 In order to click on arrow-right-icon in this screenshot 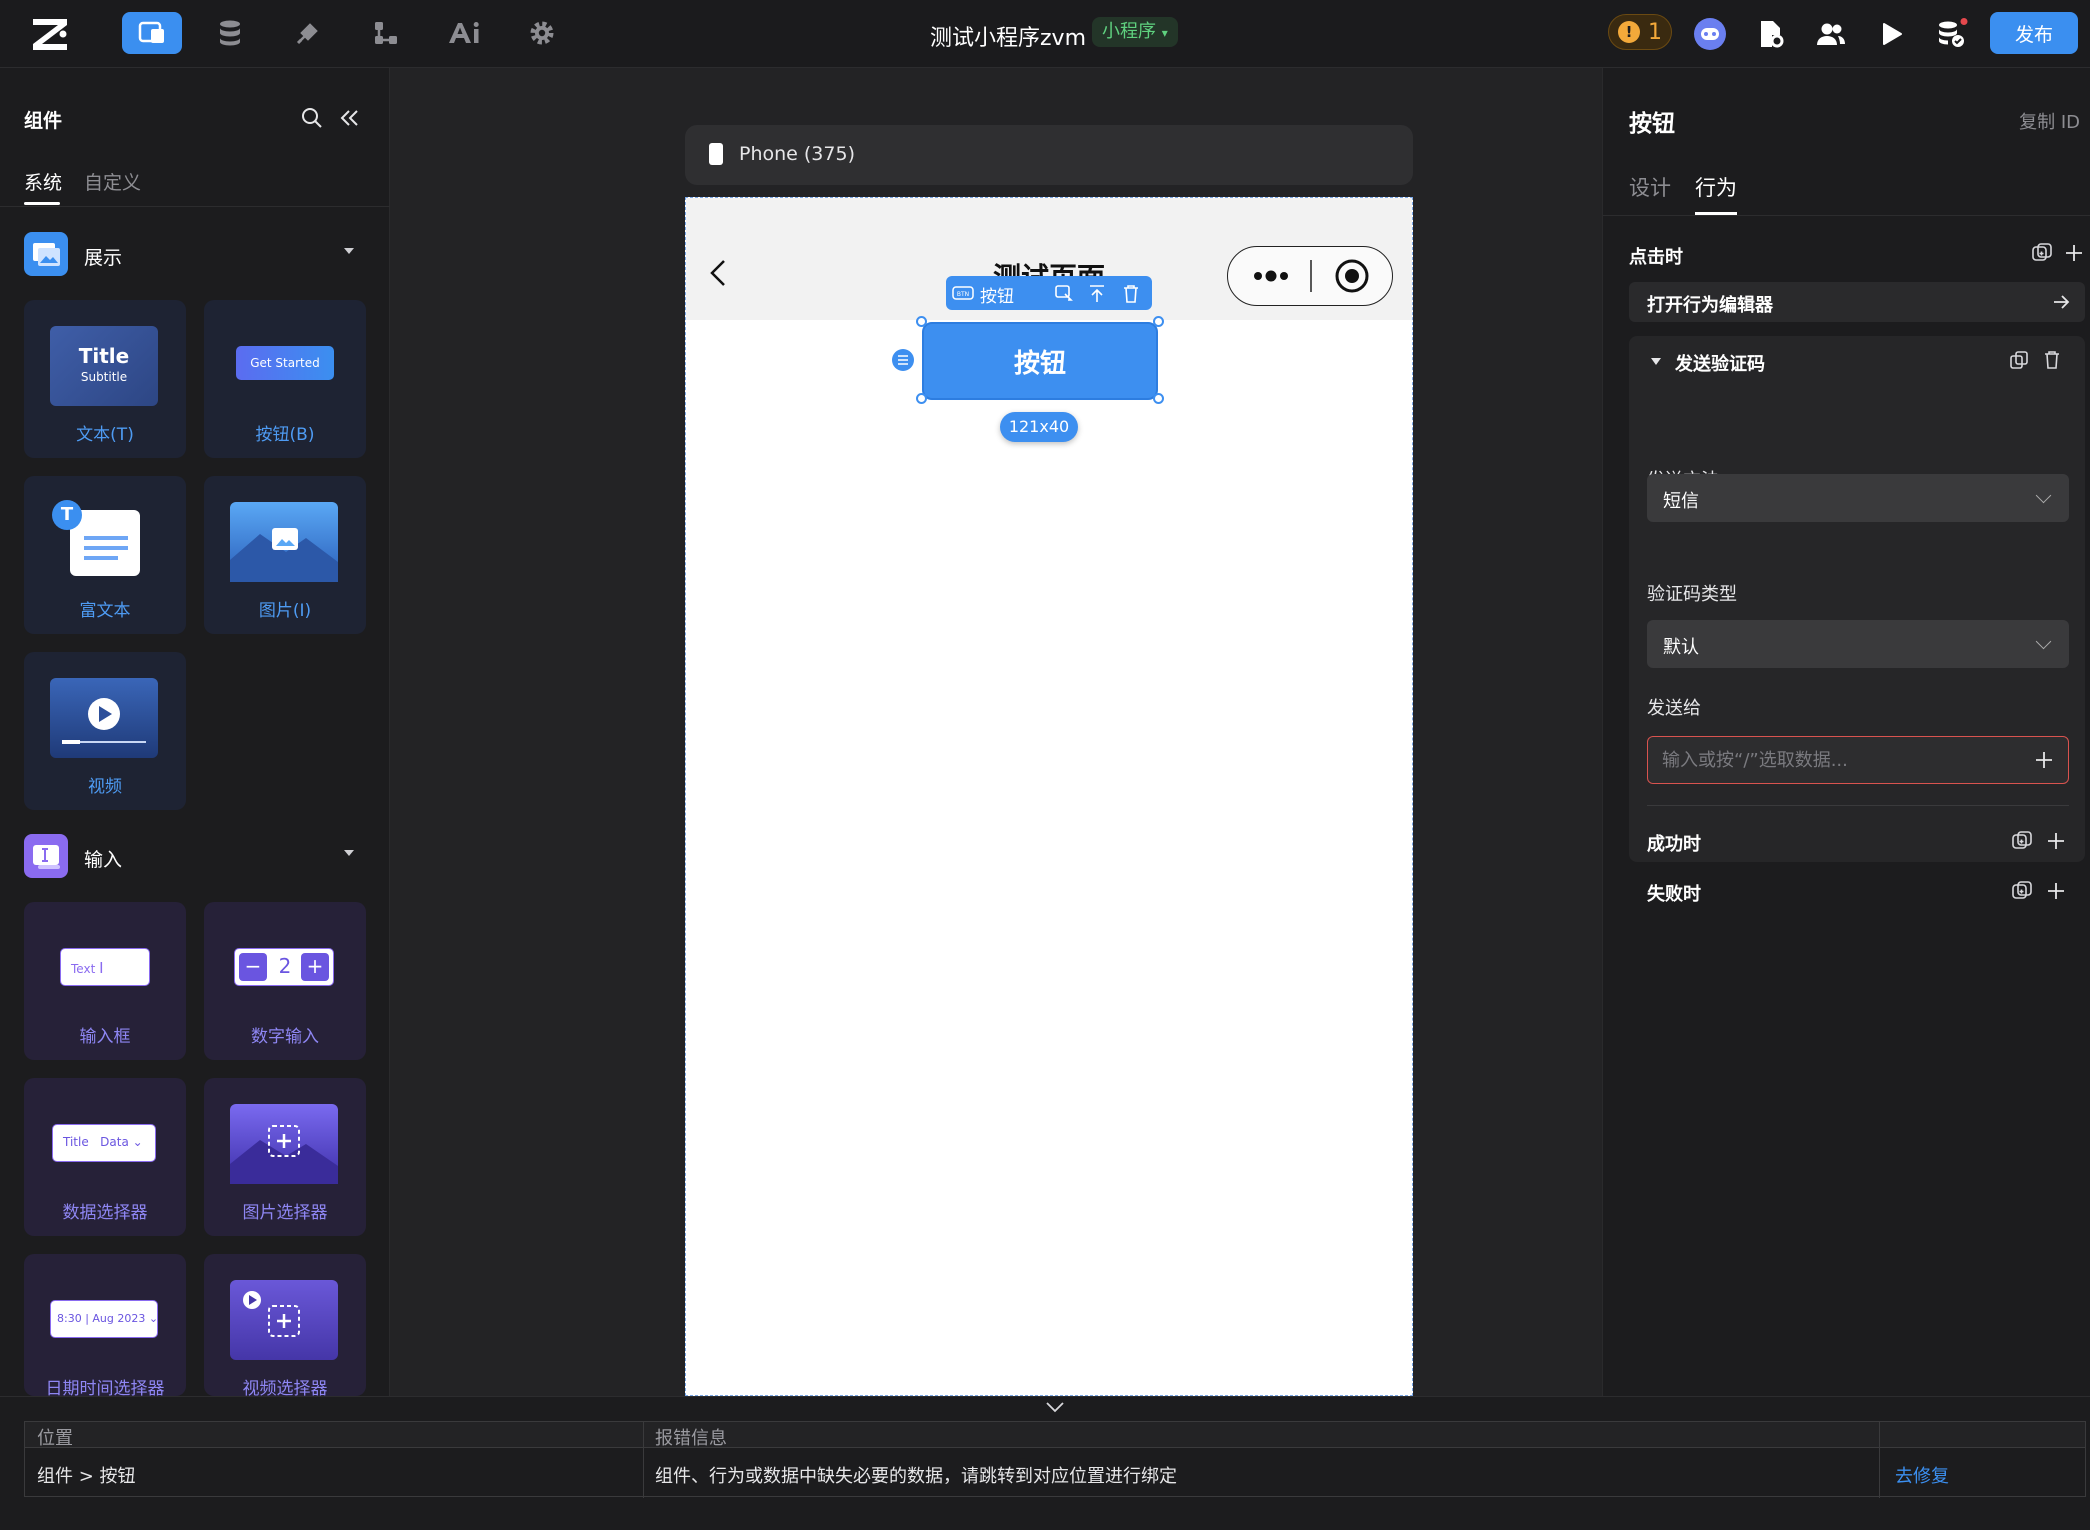, I will do `click(2061, 304)`.